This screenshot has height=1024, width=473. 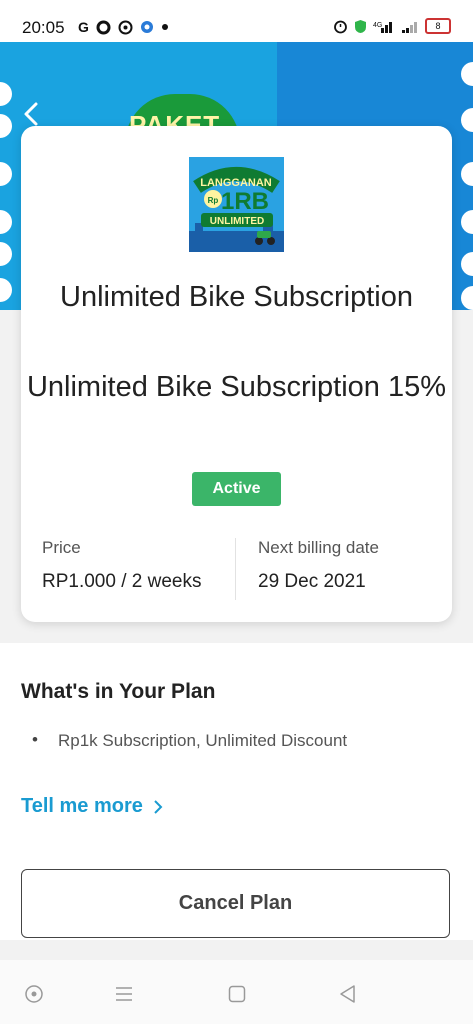 I want to click on tell-me-more-link: Tell me more, so click(x=92, y=806).